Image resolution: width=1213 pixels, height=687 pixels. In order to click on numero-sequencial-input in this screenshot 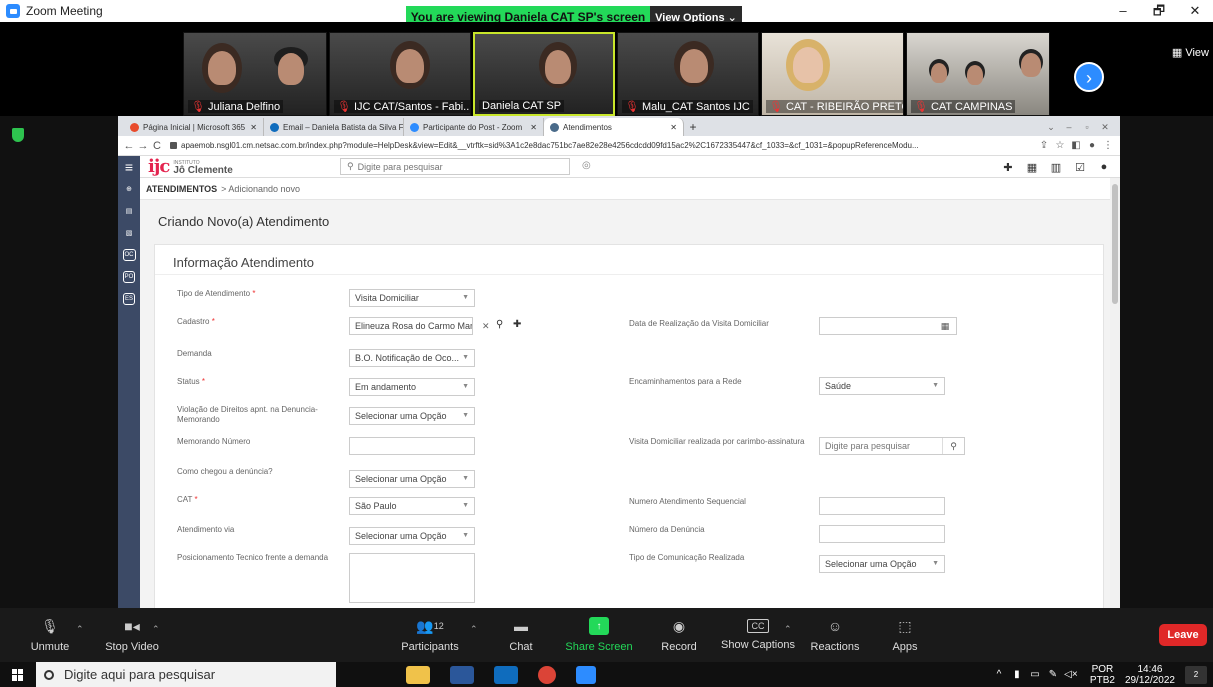, I will do `click(882, 506)`.